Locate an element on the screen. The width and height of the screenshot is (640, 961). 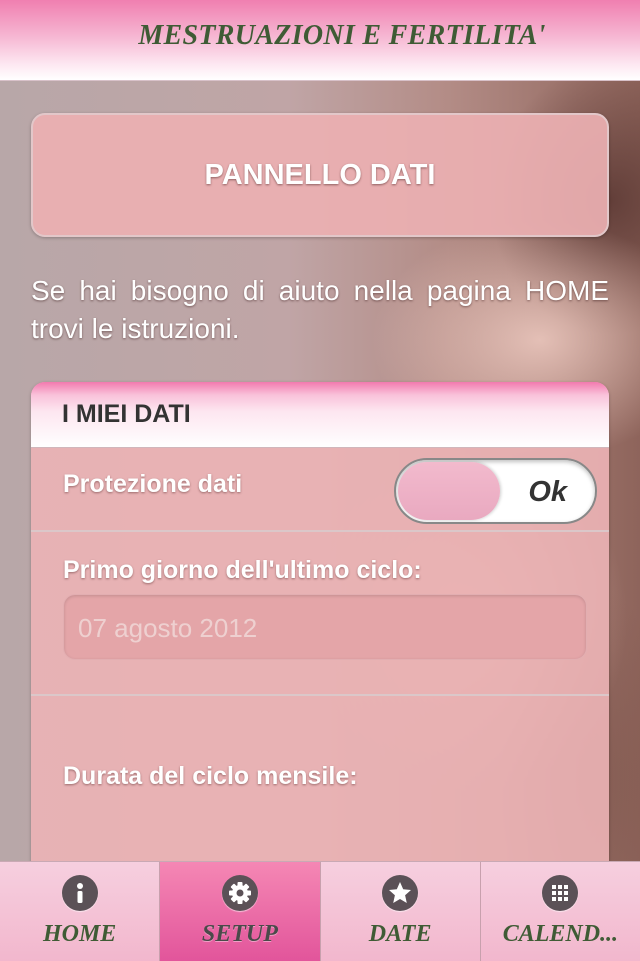
app-header: MESTRUAZIONI E FERTILITA' is located at coordinates (320, 40).